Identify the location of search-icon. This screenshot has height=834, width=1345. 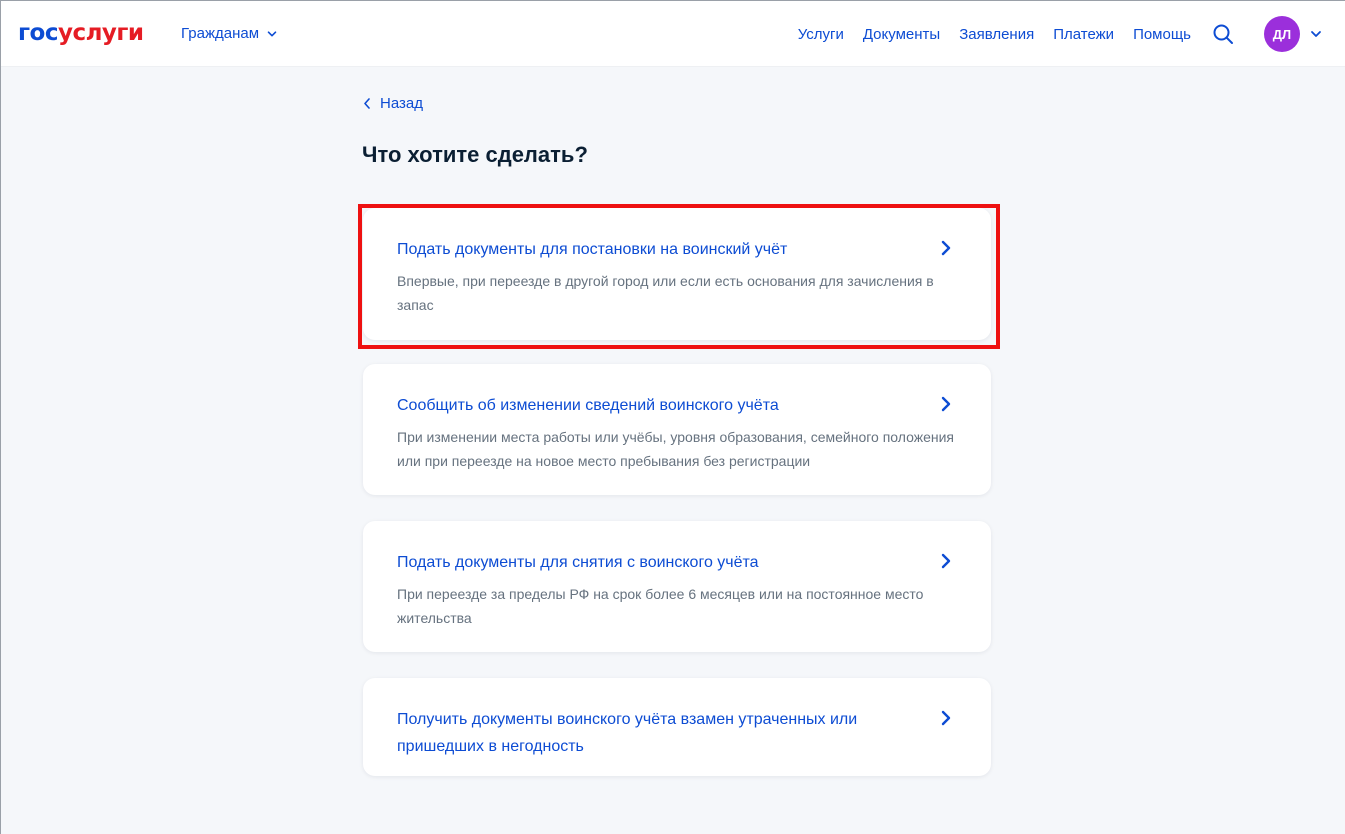
(1223, 34).